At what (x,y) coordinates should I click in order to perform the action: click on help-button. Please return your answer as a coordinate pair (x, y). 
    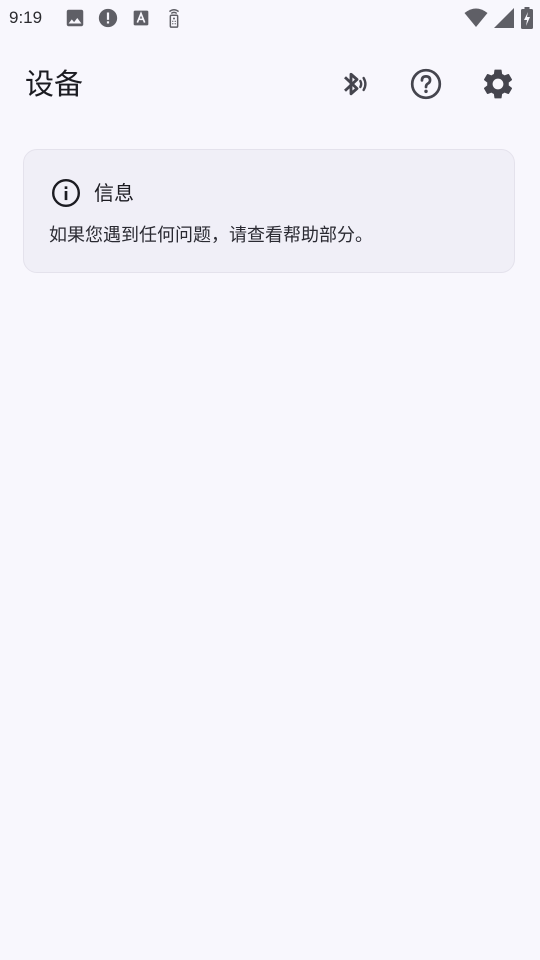
    Looking at the image, I should click on (426, 84).